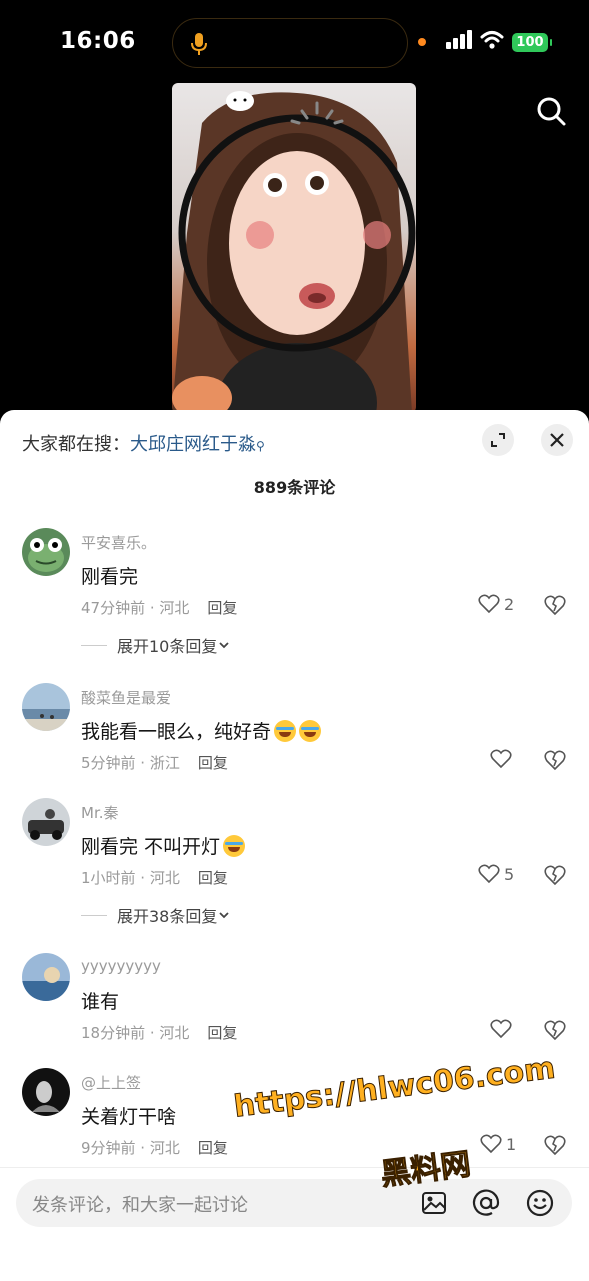 This screenshot has width=589, height=1281. I want to click on comment-time: 47分钟前 · 河北, so click(135, 608).